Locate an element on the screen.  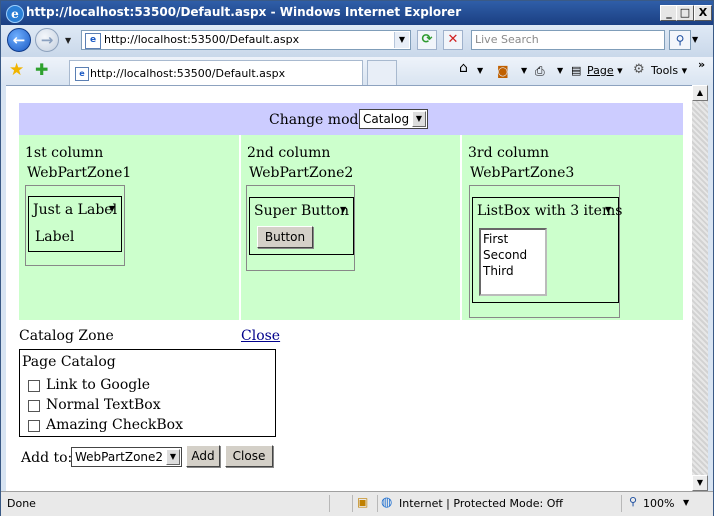
column-heading: 2nd column is located at coordinates (289, 153).